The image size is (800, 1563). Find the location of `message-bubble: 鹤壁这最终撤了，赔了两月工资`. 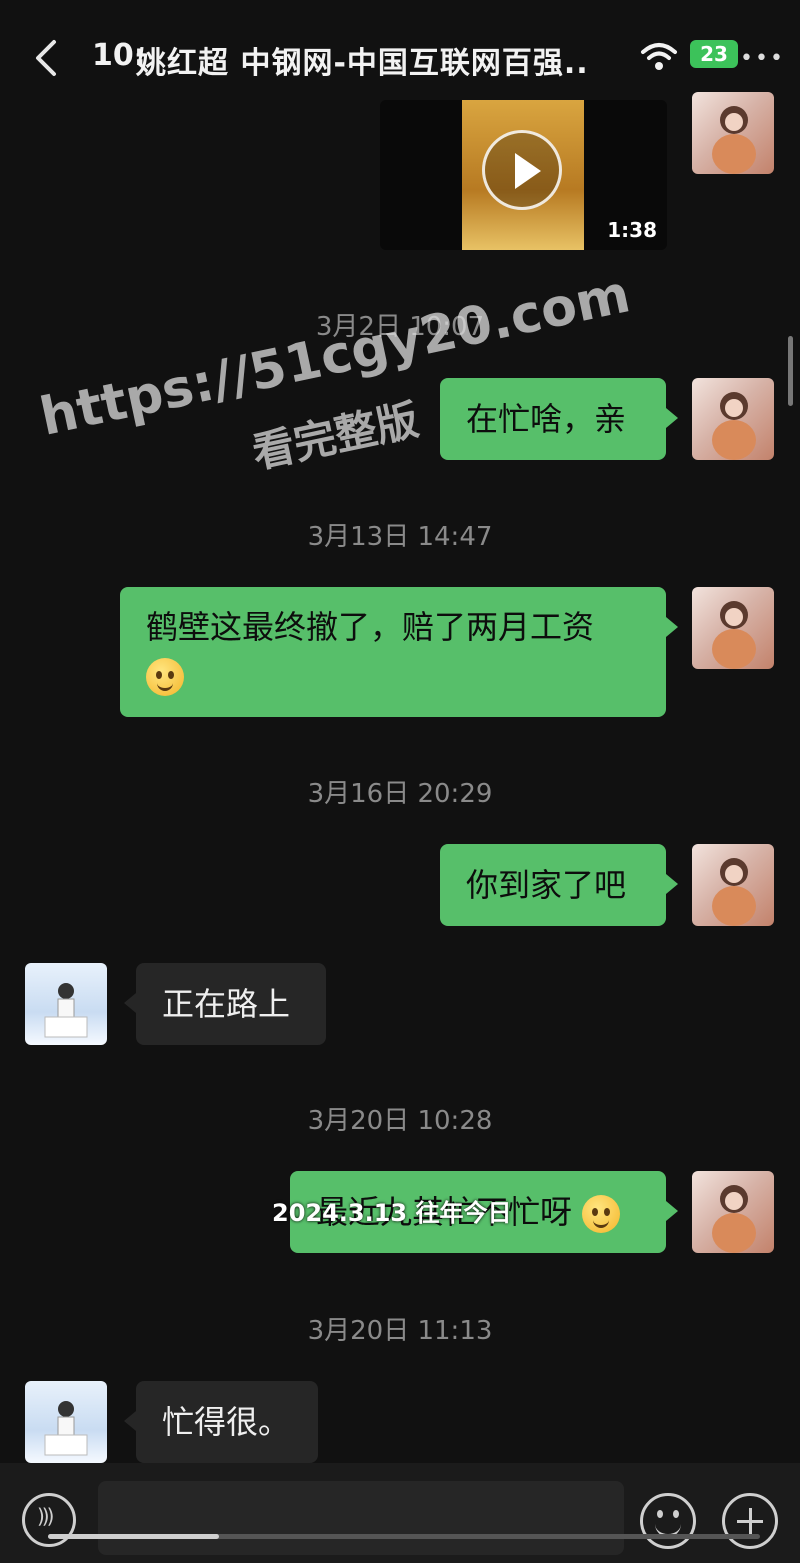

message-bubble: 鹤壁这最终撤了，赔了两月工资 is located at coordinates (399, 652).